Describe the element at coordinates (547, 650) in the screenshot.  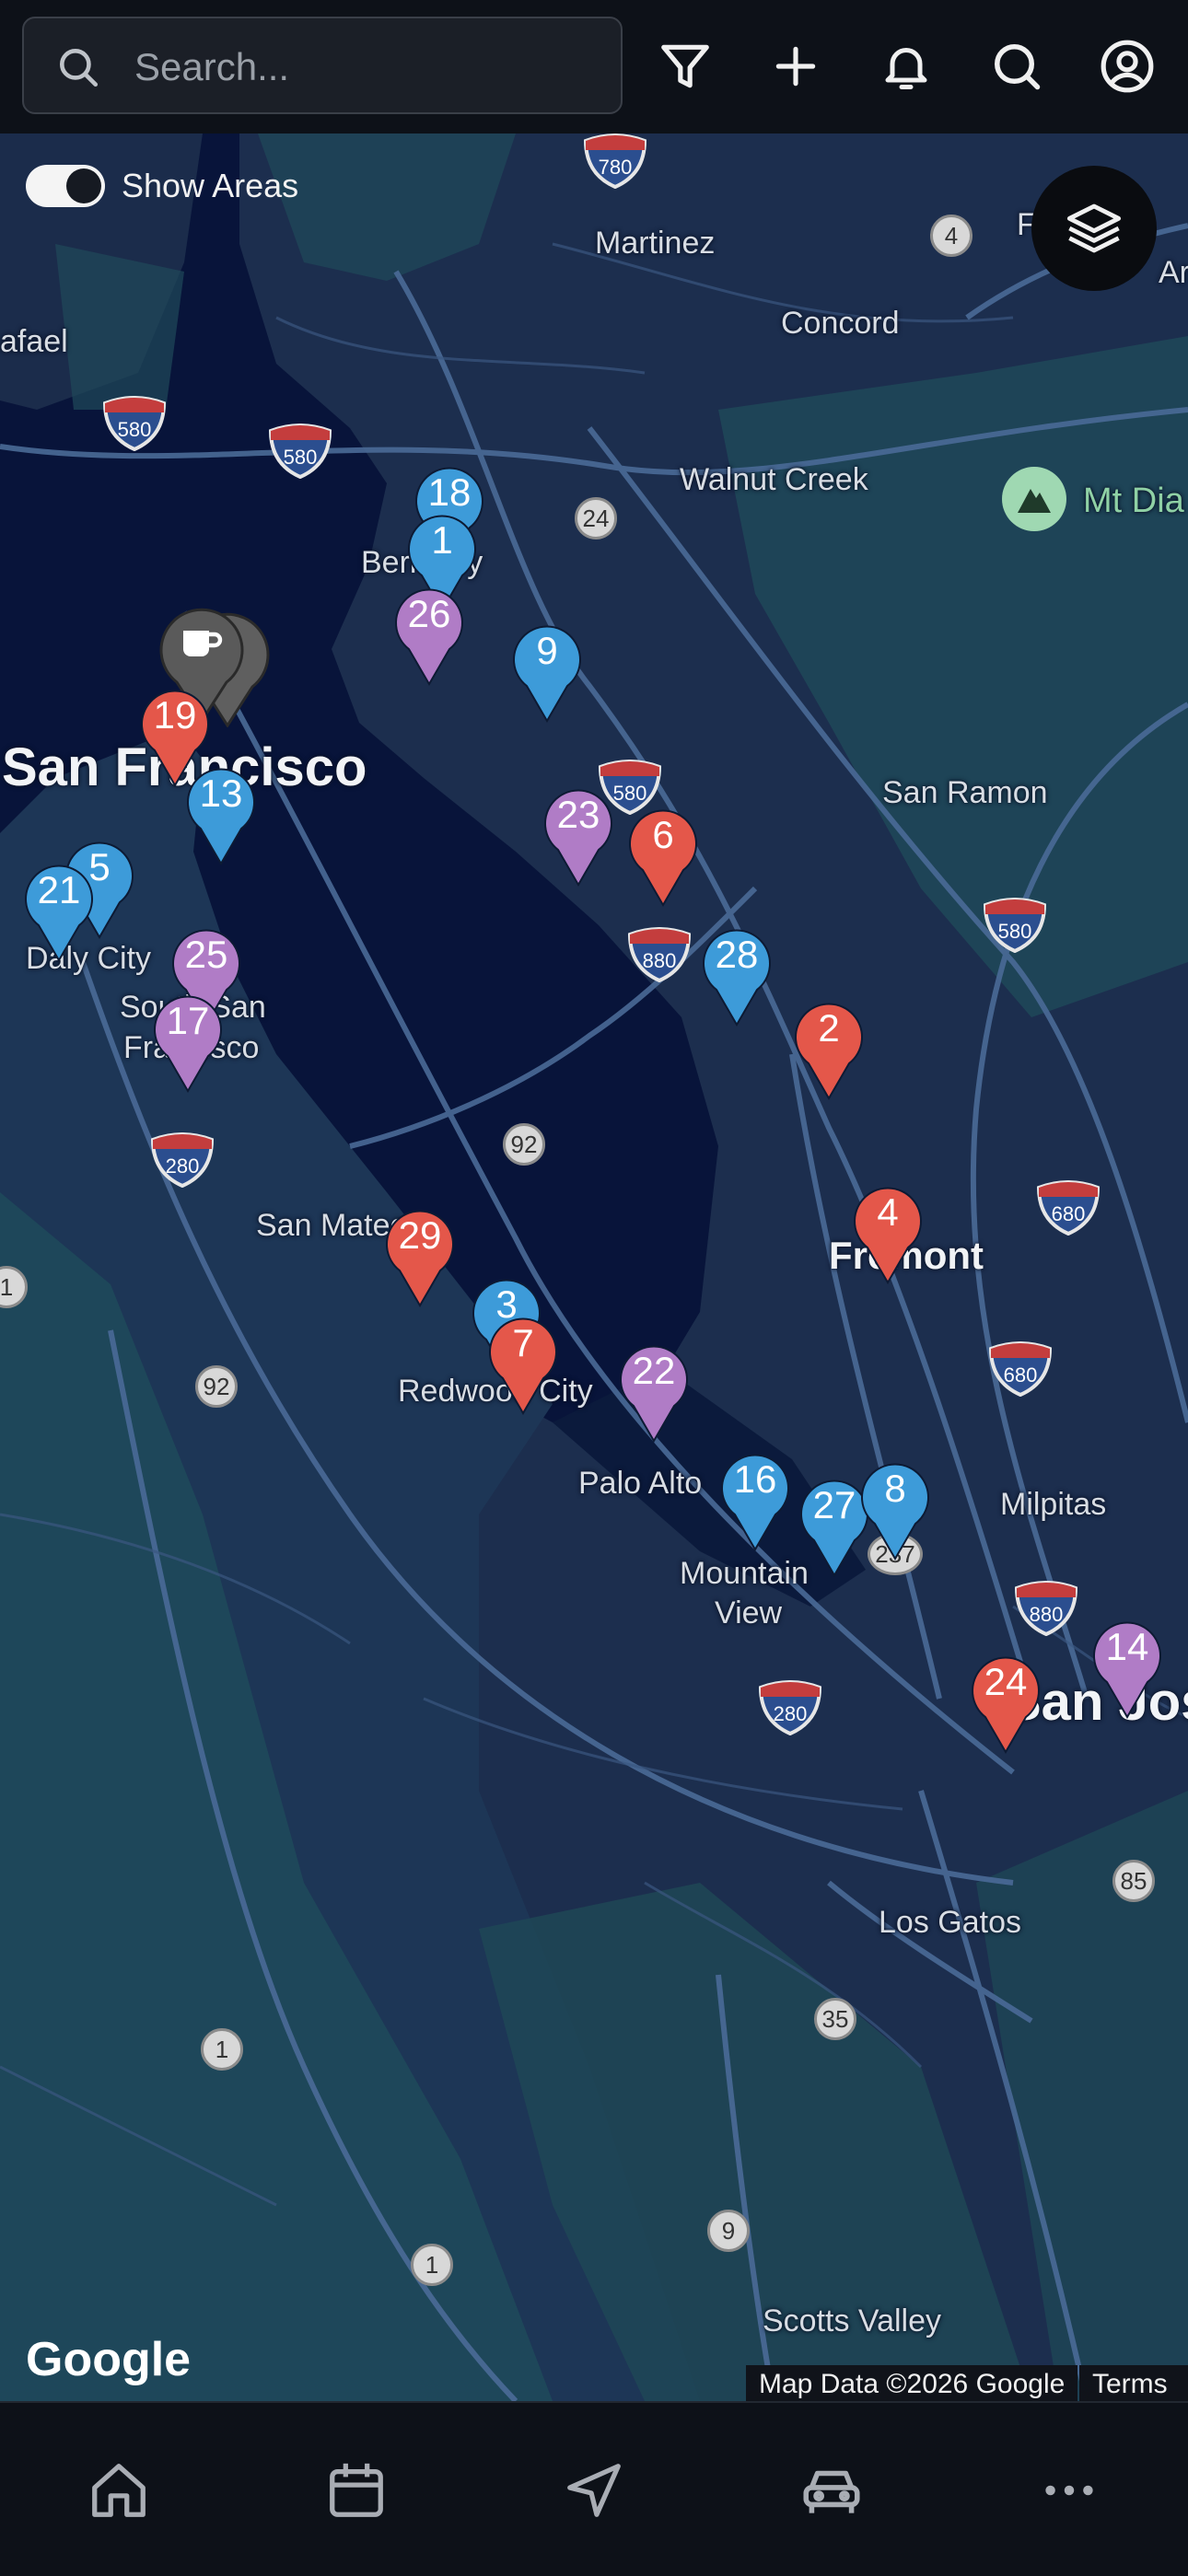
I see `pin-number: 9` at that location.